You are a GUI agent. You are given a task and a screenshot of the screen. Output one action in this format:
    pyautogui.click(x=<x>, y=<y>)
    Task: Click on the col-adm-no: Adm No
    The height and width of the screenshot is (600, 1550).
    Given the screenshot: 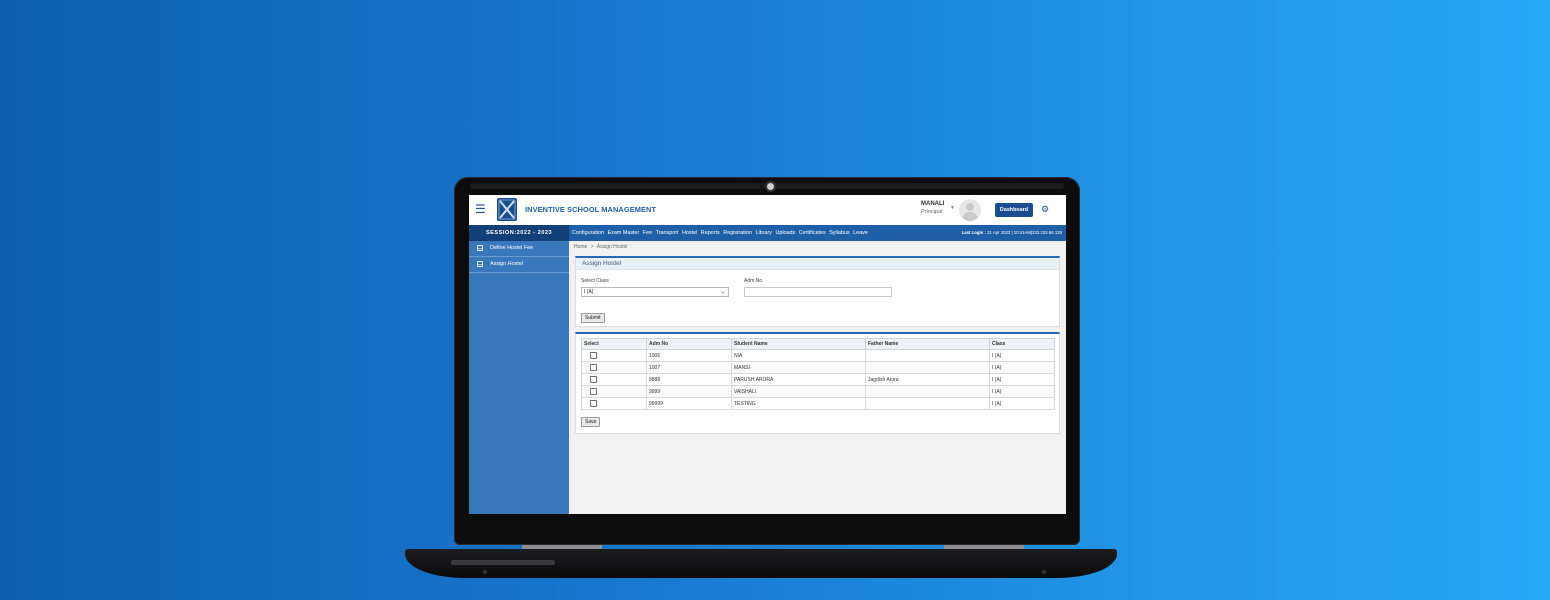 What is the action you would take?
    pyautogui.click(x=689, y=344)
    